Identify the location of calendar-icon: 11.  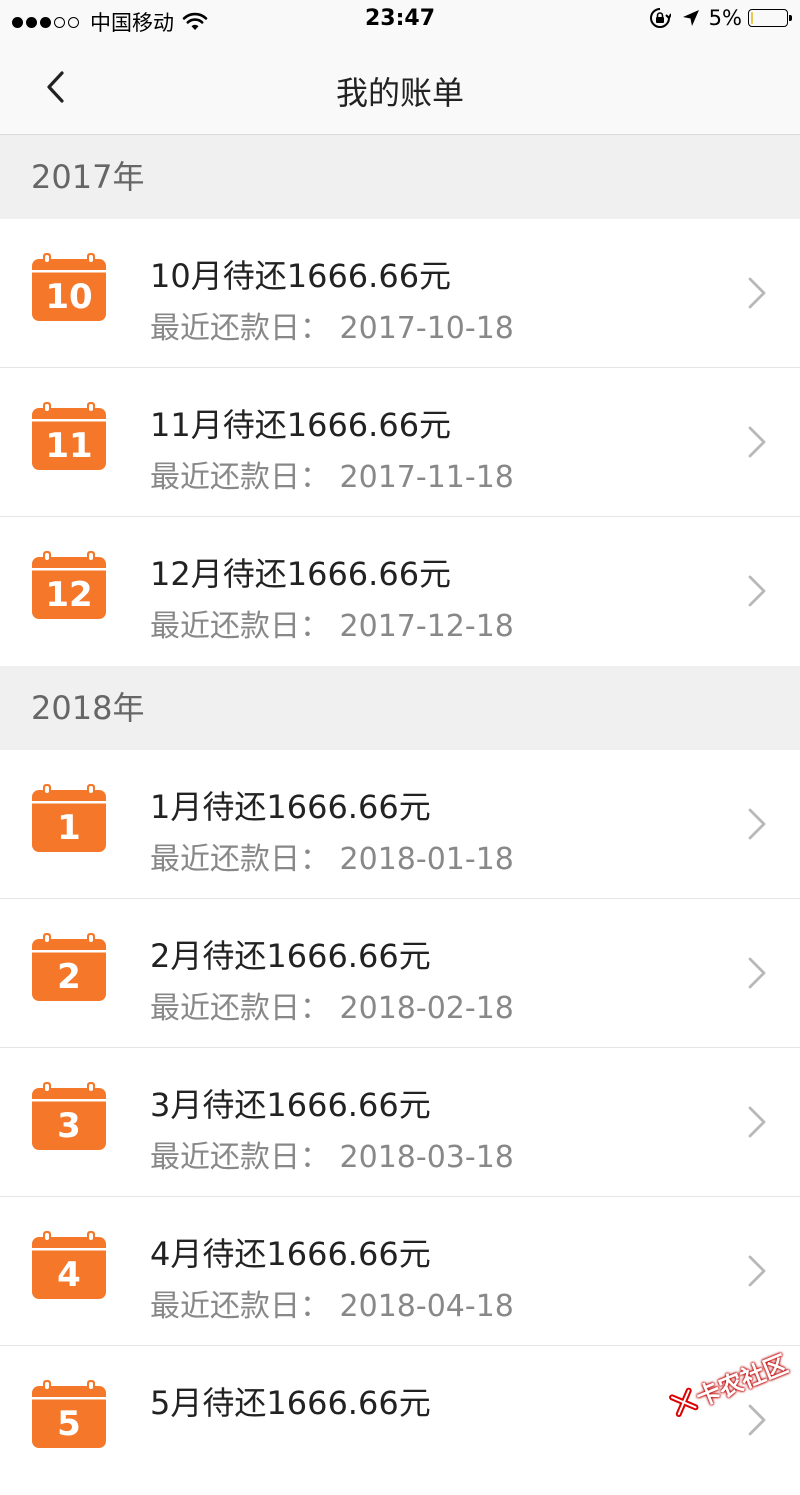
(69, 436).